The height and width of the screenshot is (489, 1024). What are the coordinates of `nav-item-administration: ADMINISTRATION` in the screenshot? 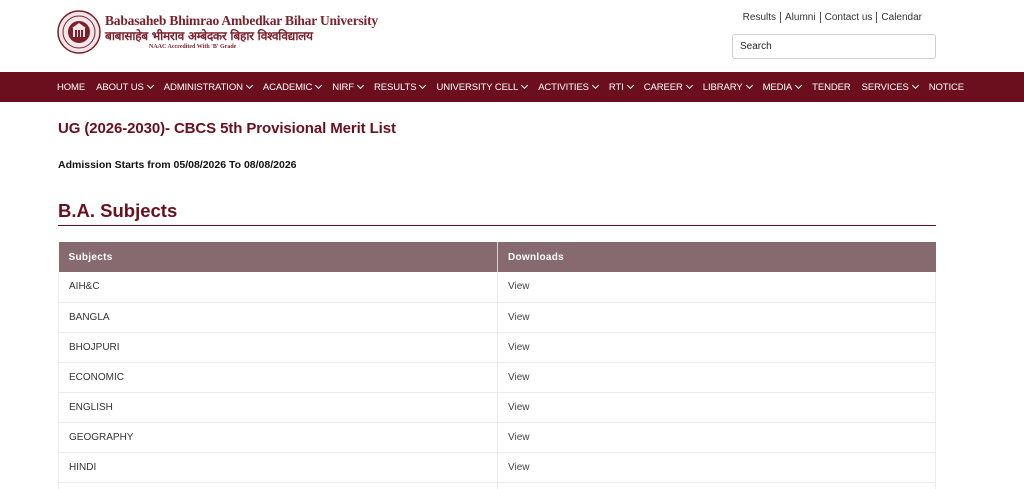 It's located at (208, 87).